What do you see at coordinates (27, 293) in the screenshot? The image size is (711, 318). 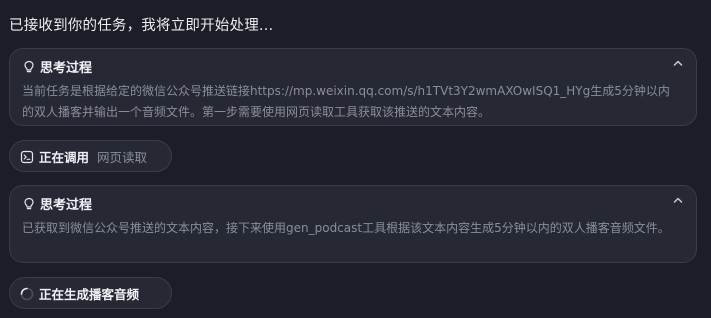 I see `spinner-icon` at bounding box center [27, 293].